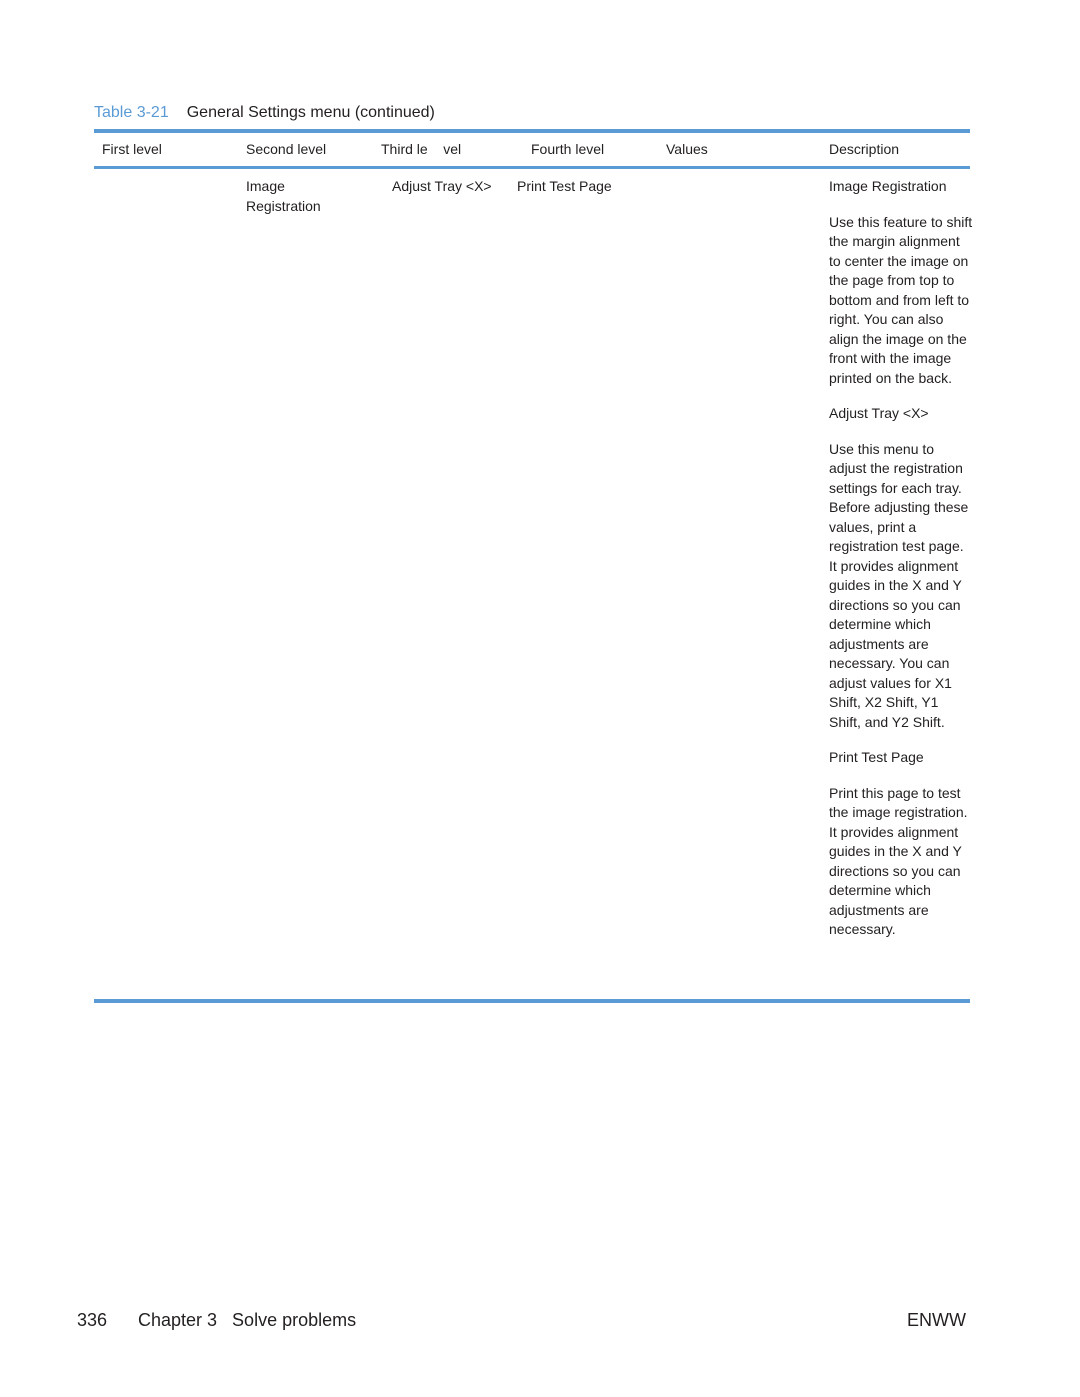  I want to click on chapter-title: Chapter 3 Solve problems, so click(247, 1320).